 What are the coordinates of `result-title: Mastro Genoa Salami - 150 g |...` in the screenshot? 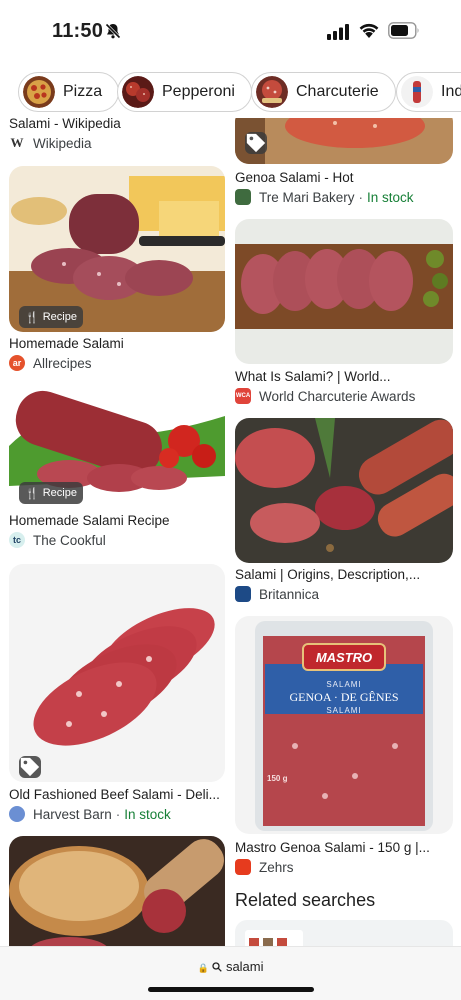 It's located at (344, 847).